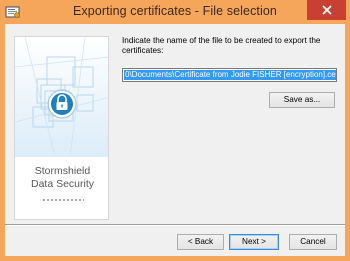  What do you see at coordinates (61, 97) in the screenshot?
I see `padlock-icon` at bounding box center [61, 97].